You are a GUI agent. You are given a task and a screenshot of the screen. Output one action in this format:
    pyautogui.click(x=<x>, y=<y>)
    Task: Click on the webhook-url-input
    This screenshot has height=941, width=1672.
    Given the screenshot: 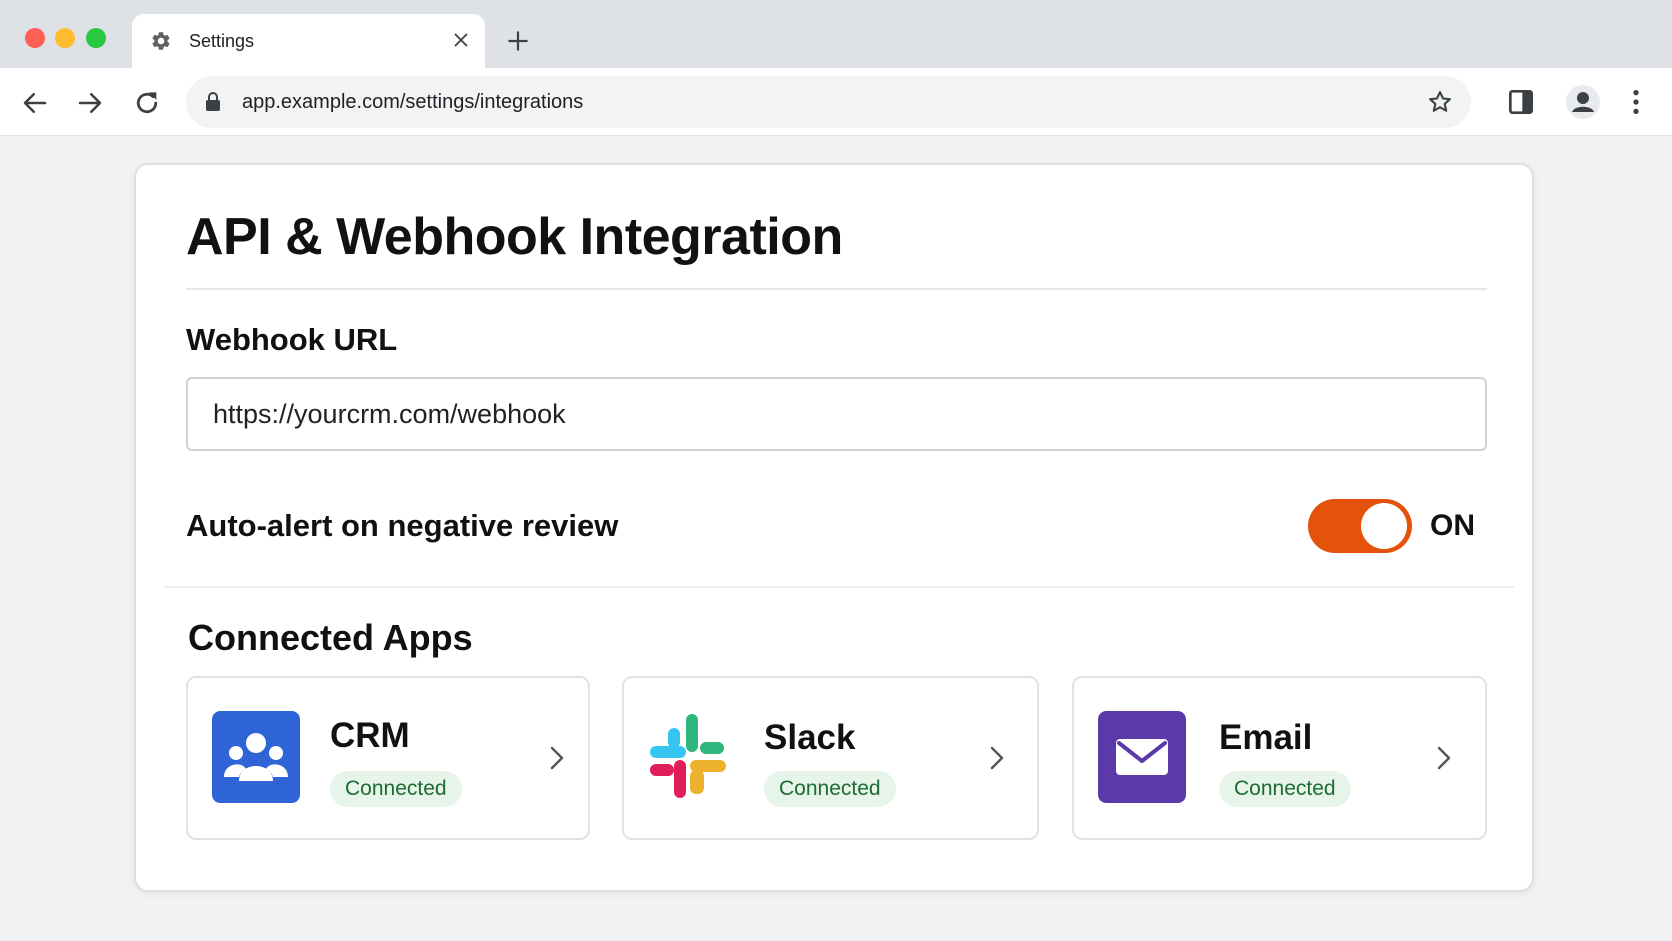 What is the action you would take?
    pyautogui.click(x=836, y=414)
    